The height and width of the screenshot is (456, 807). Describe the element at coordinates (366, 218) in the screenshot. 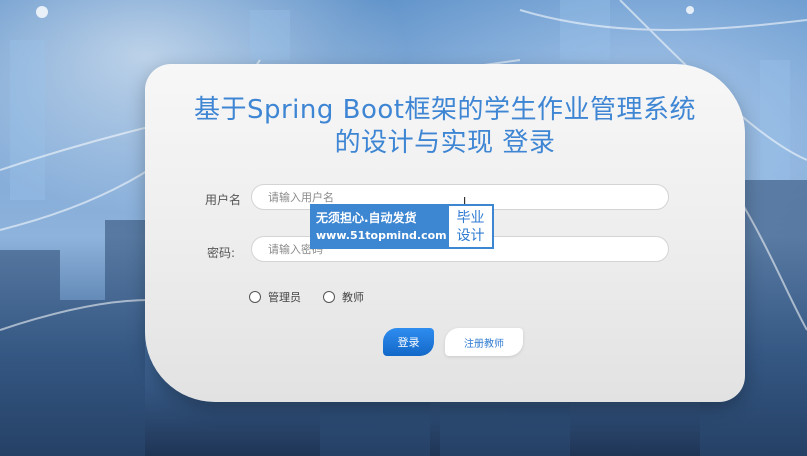

I see `watermark-slogan: 无须担心.自动发货` at that location.